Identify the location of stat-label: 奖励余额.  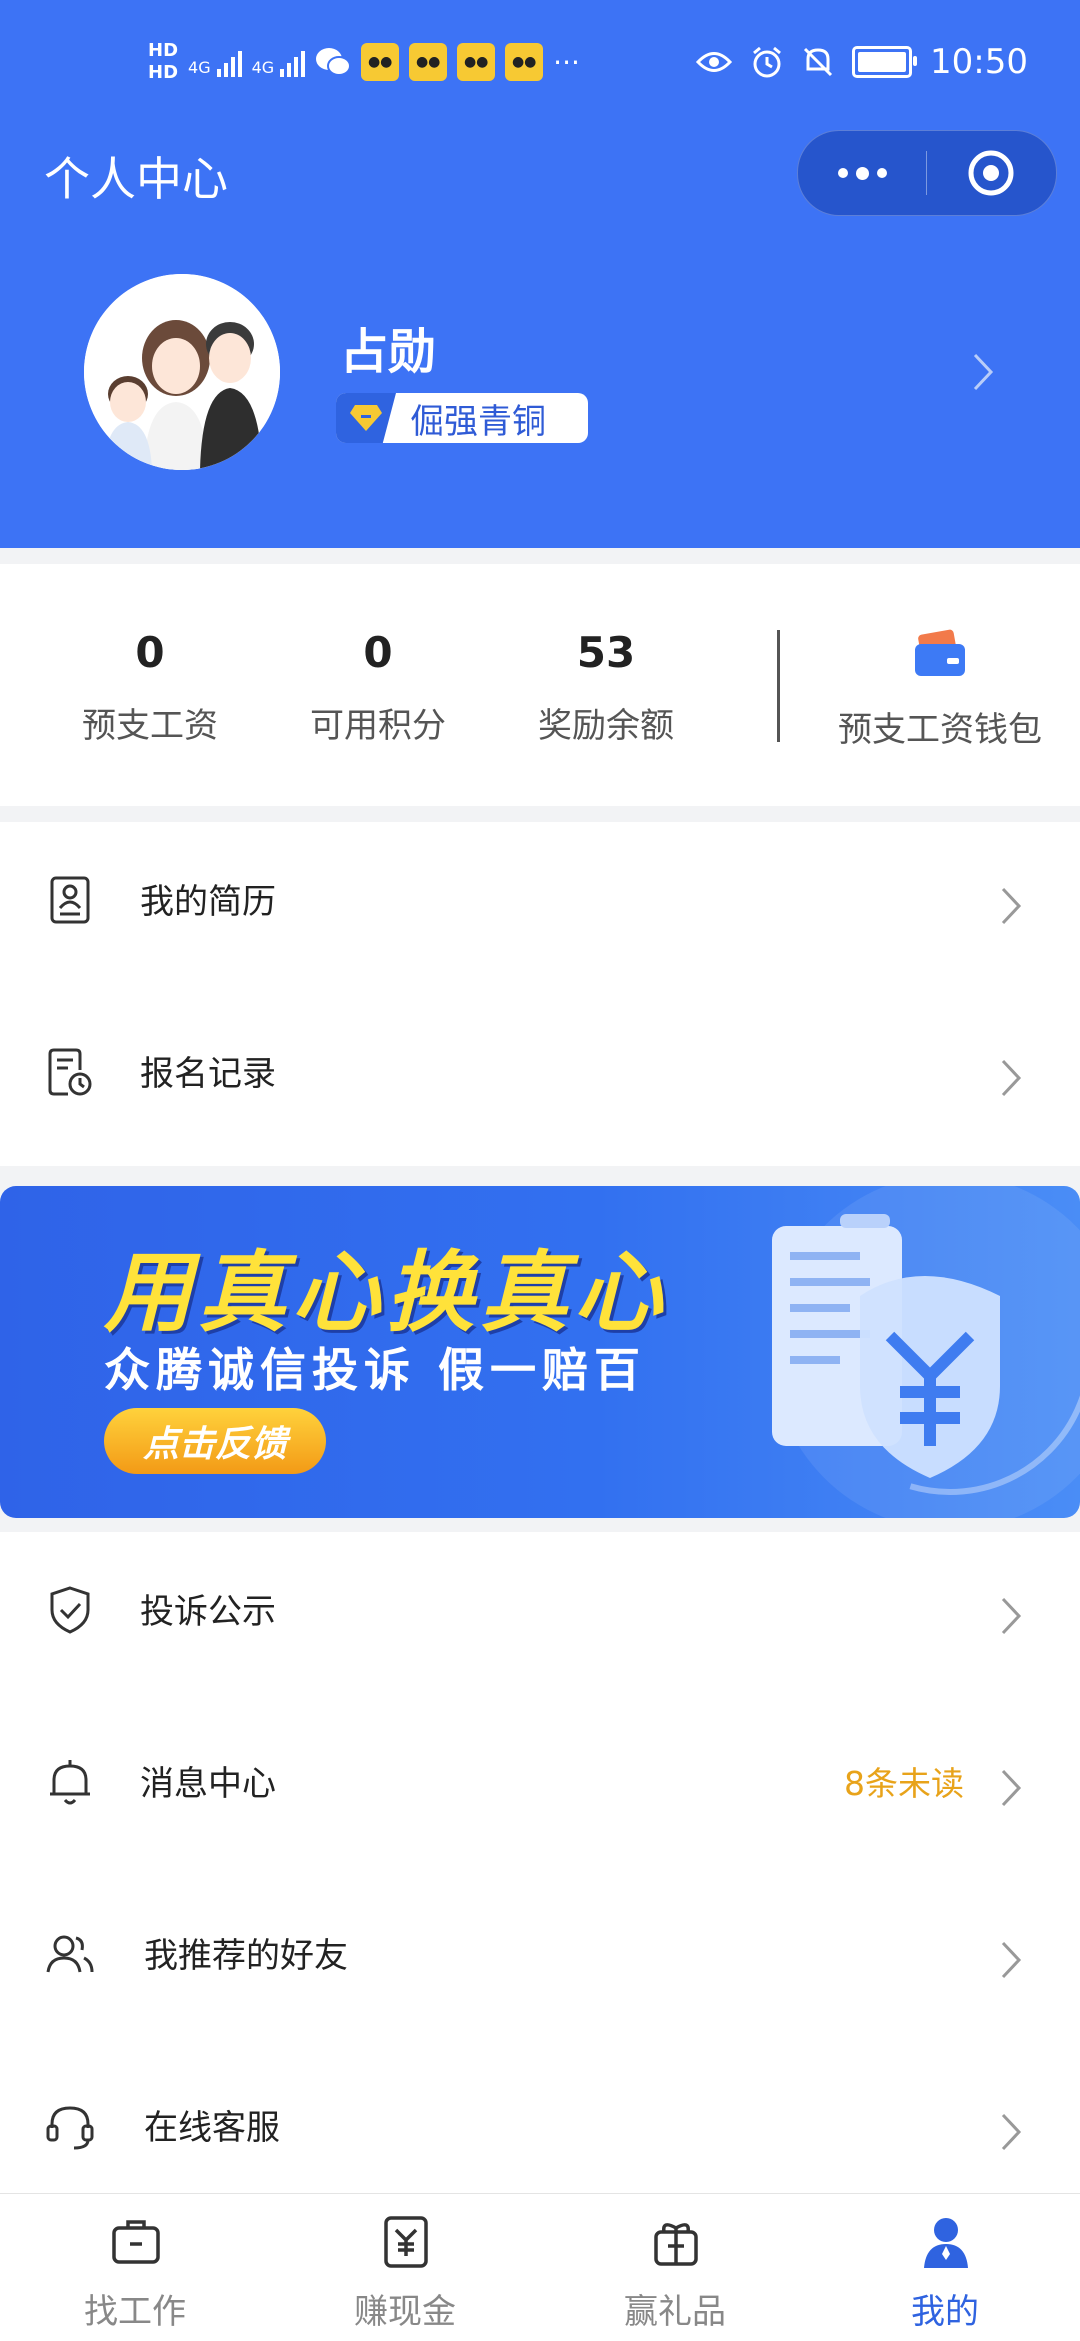
(606, 726).